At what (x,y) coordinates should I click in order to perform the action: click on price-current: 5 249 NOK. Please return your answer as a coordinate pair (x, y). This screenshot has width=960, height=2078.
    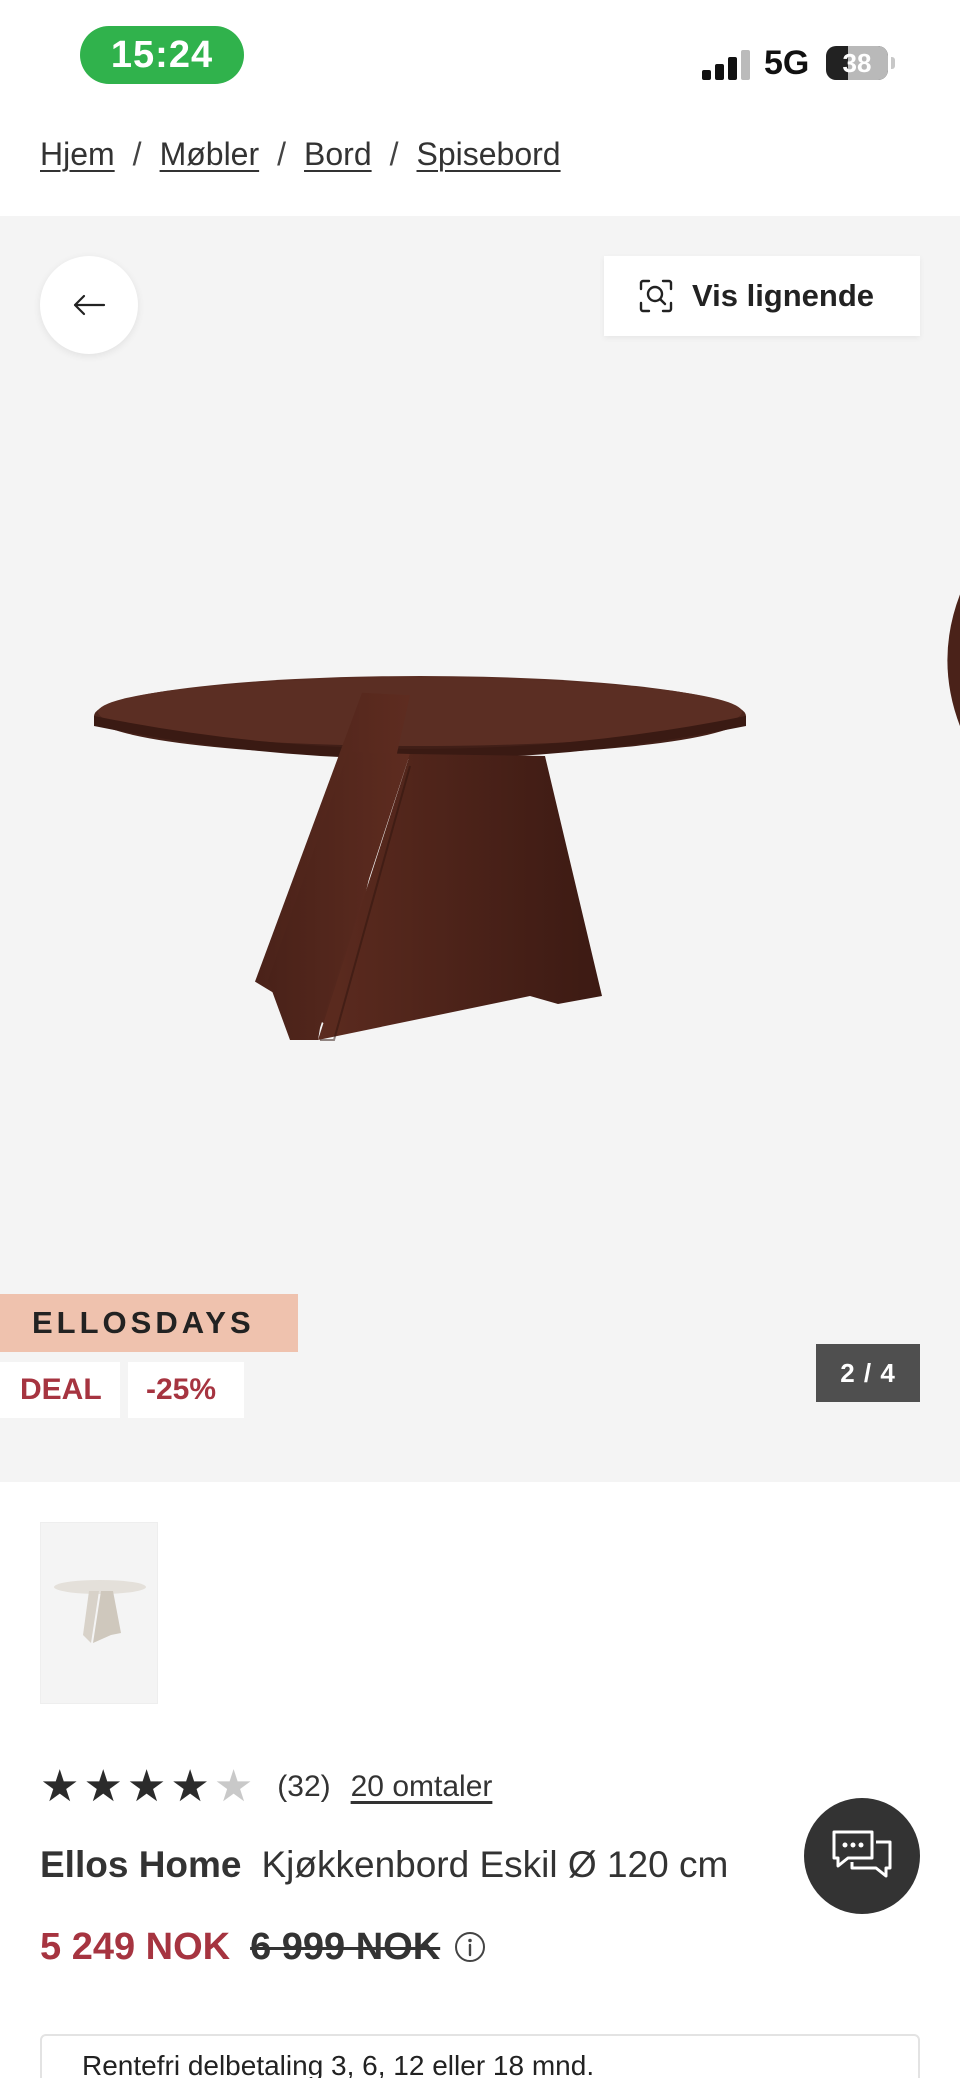
    Looking at the image, I should click on (135, 1946).